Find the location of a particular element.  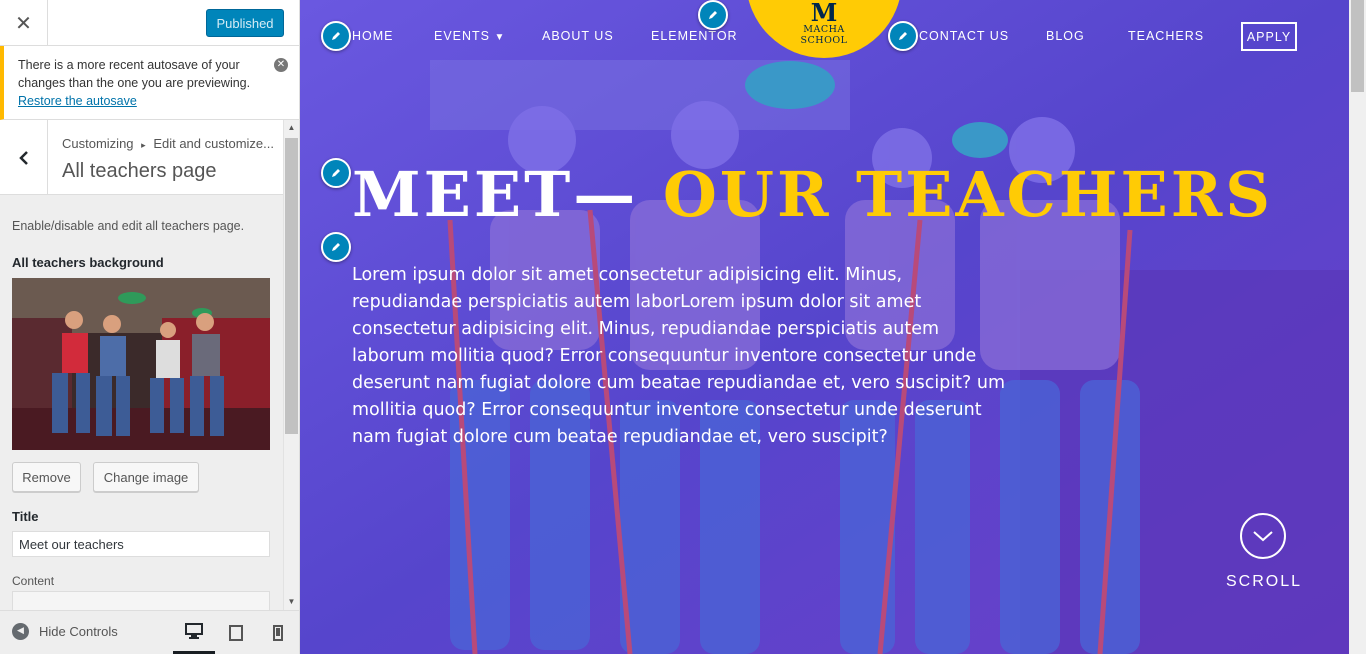

nav-home: HOME is located at coordinates (373, 36).